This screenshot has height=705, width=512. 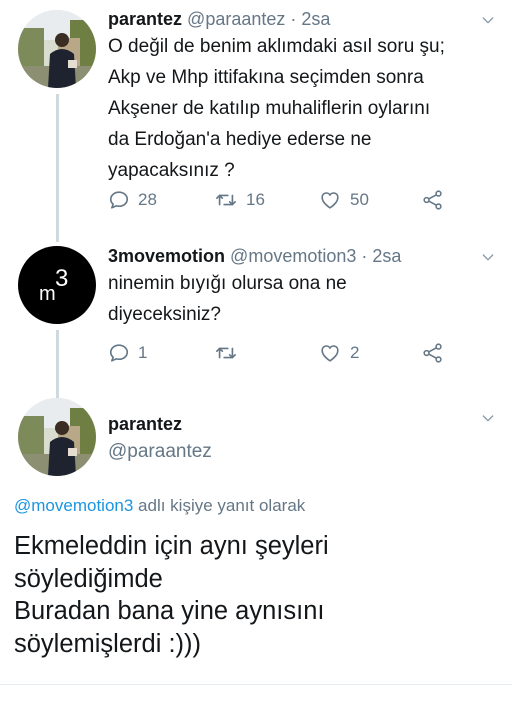 What do you see at coordinates (355, 352) in the screenshot?
I see `like-count: 2` at bounding box center [355, 352].